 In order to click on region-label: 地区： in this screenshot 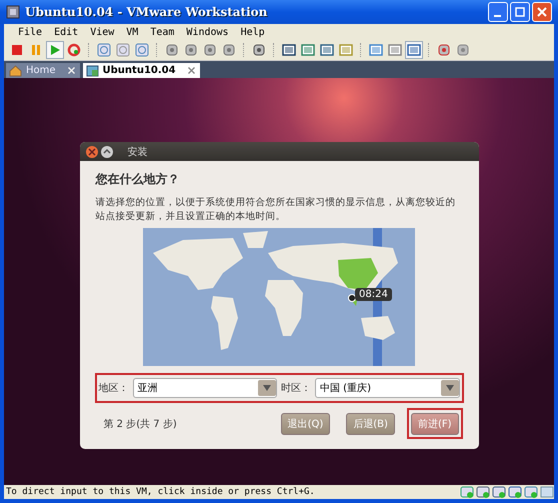, I will do `click(113, 388)`.